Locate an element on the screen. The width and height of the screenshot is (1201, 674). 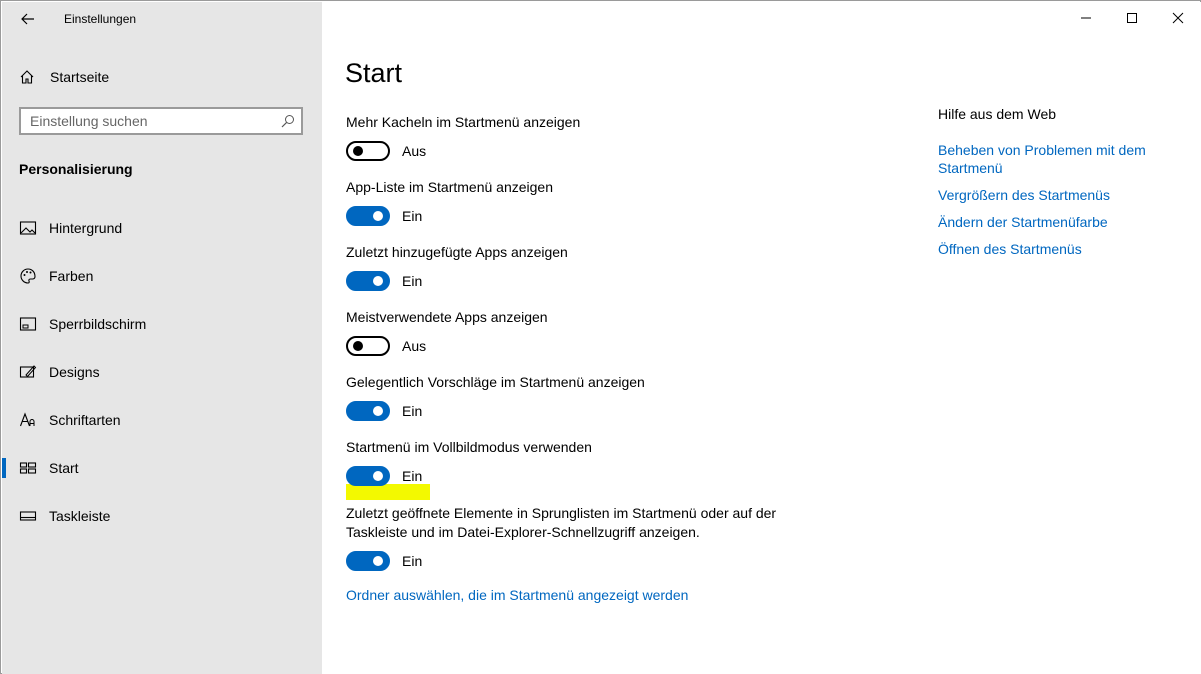
sidebar-item-schriftarten: Schriftarten is located at coordinates (162, 420).